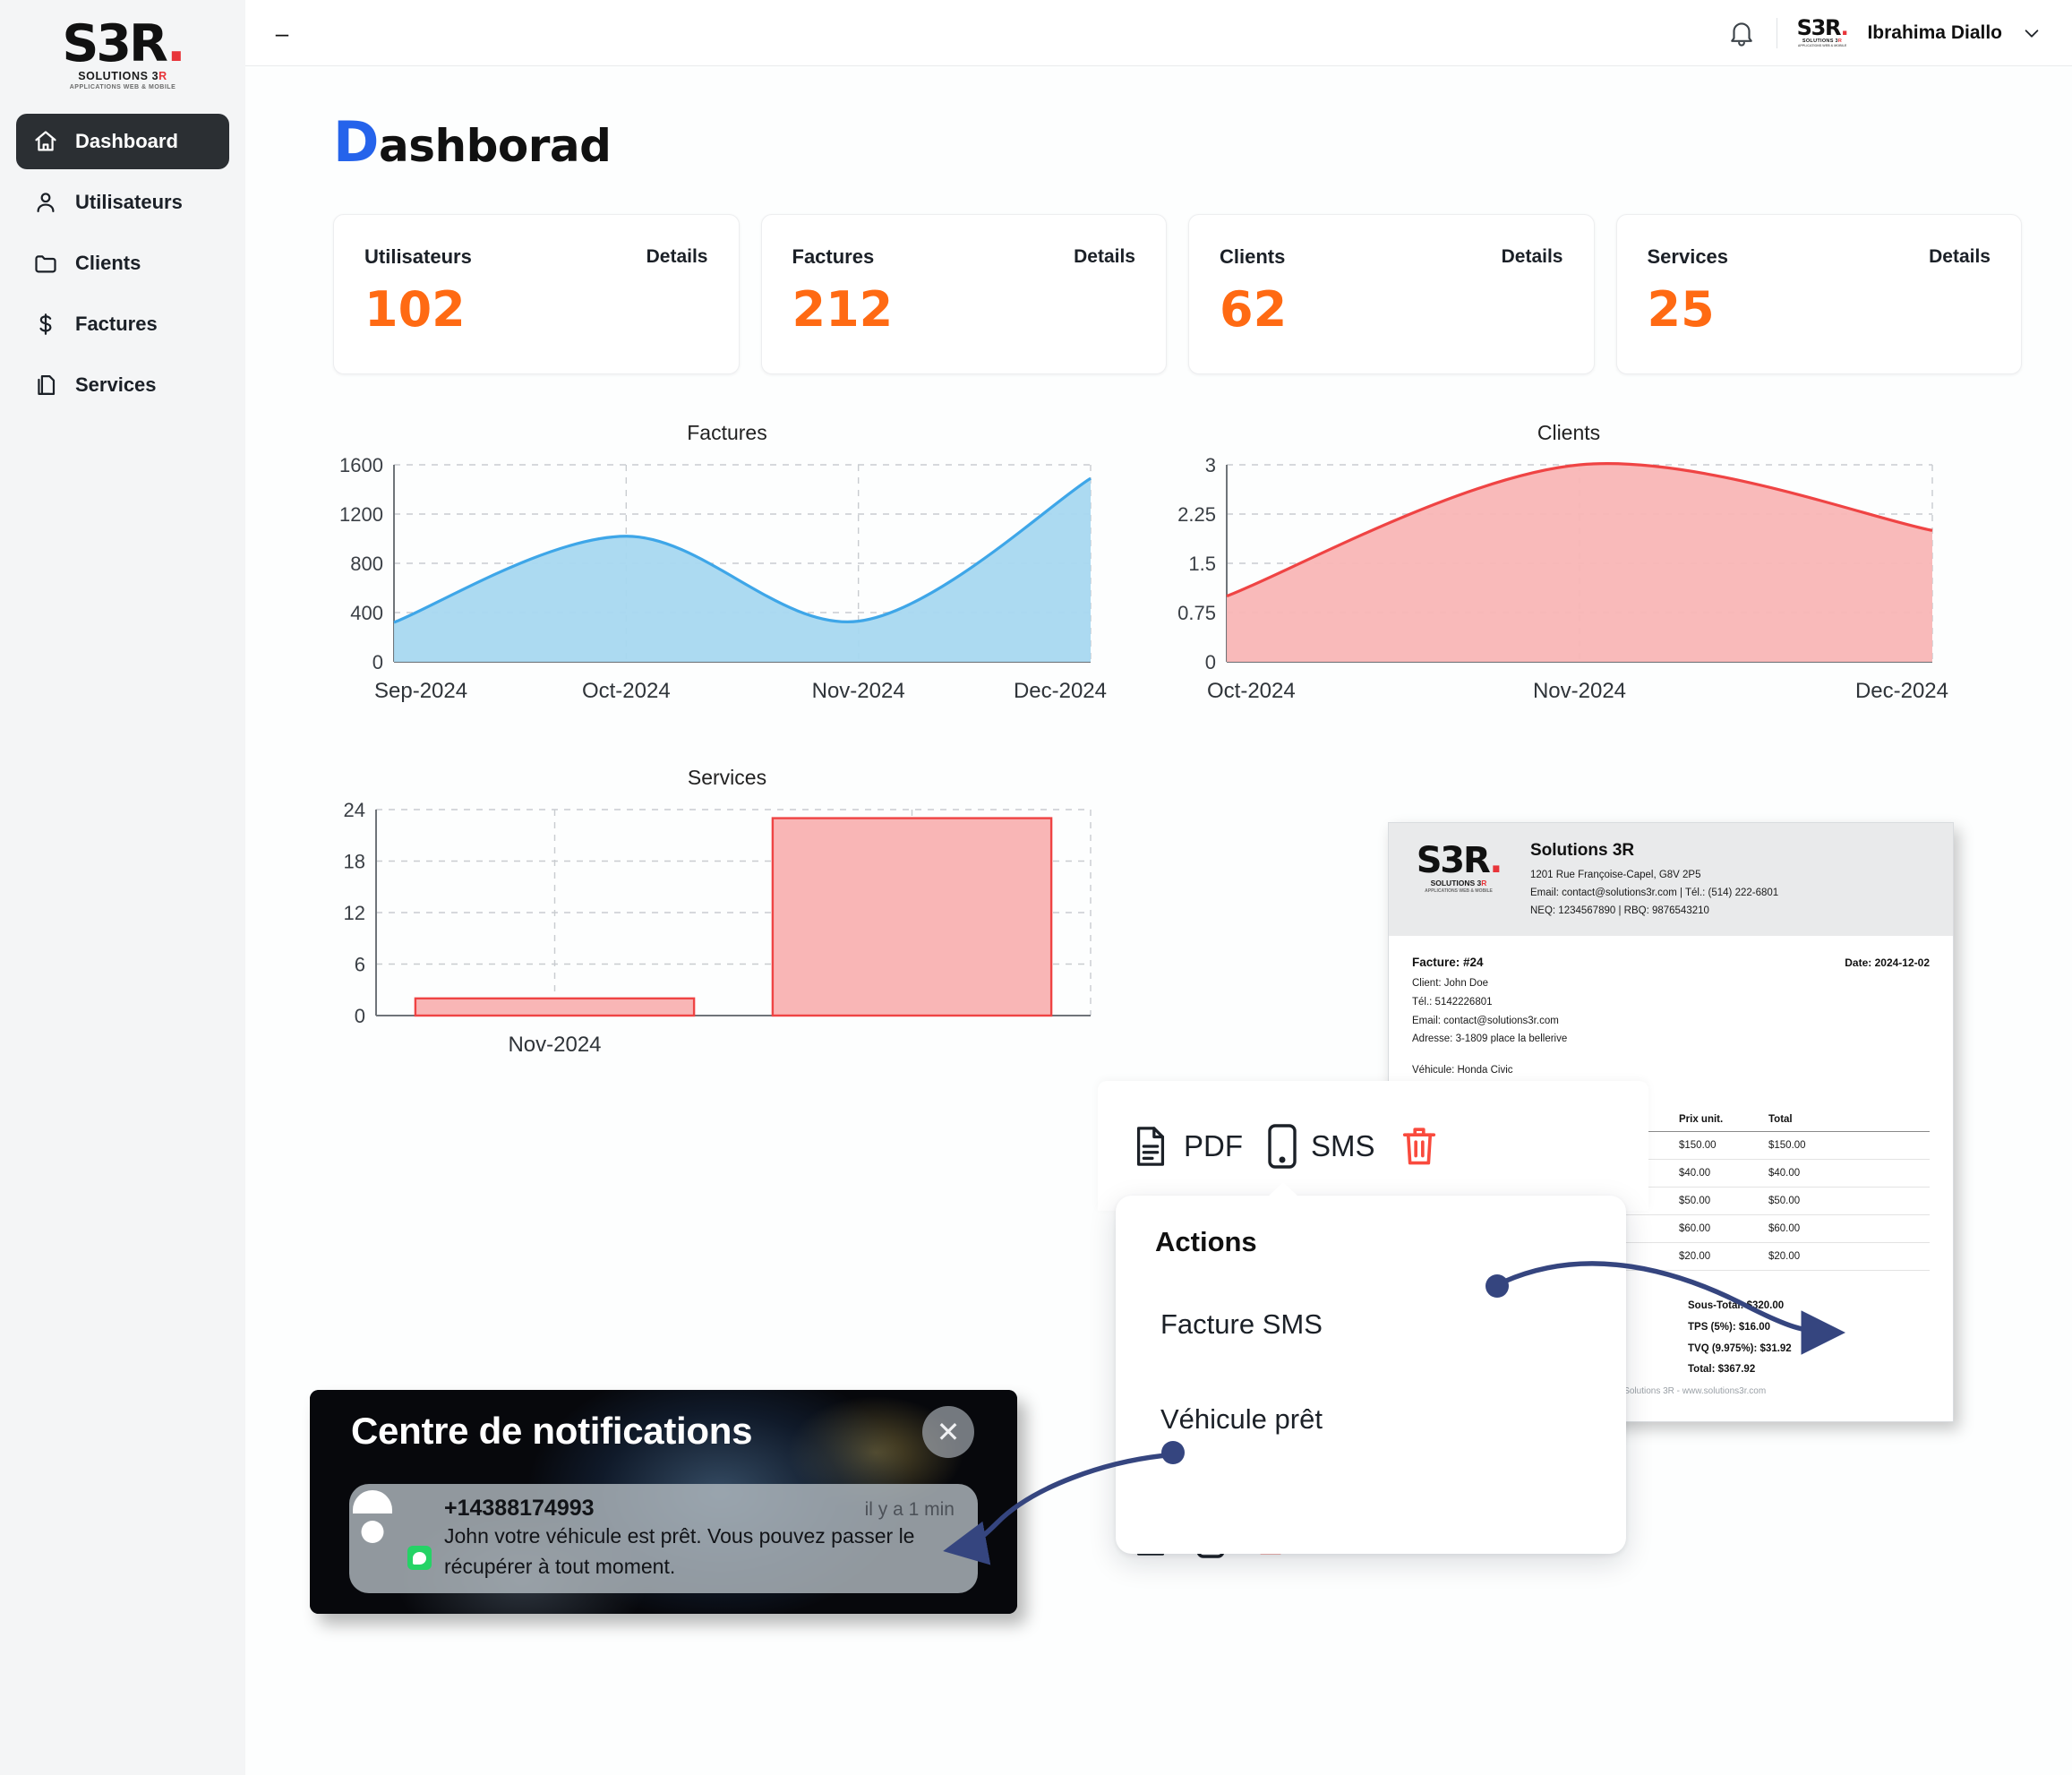 This screenshot has height=1775, width=2072. Describe the element at coordinates (1177, 142) in the screenshot. I see `page-title: Dashborad` at that location.